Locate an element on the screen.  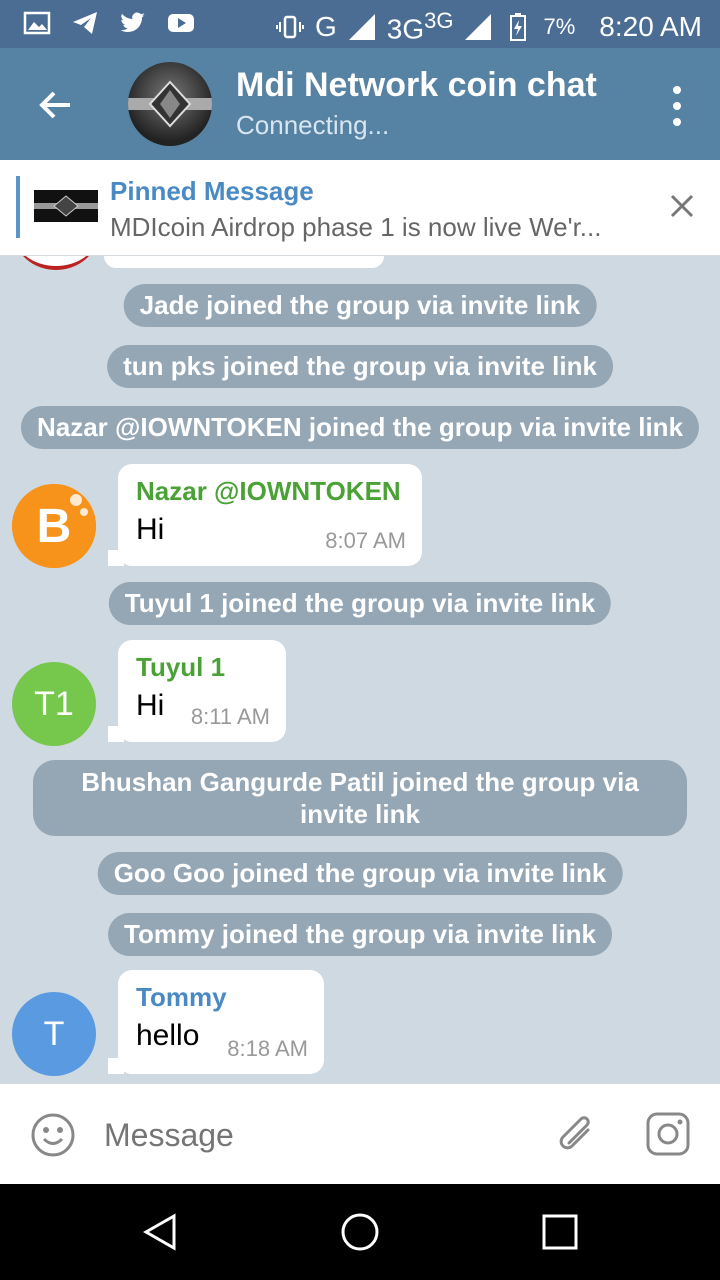
message-input is located at coordinates (314, 1135).